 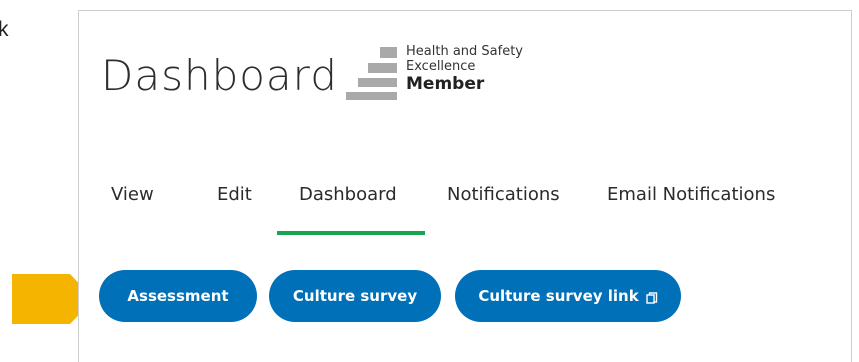 I want to click on logo-line-1: Health and Safety, so click(x=464, y=51).